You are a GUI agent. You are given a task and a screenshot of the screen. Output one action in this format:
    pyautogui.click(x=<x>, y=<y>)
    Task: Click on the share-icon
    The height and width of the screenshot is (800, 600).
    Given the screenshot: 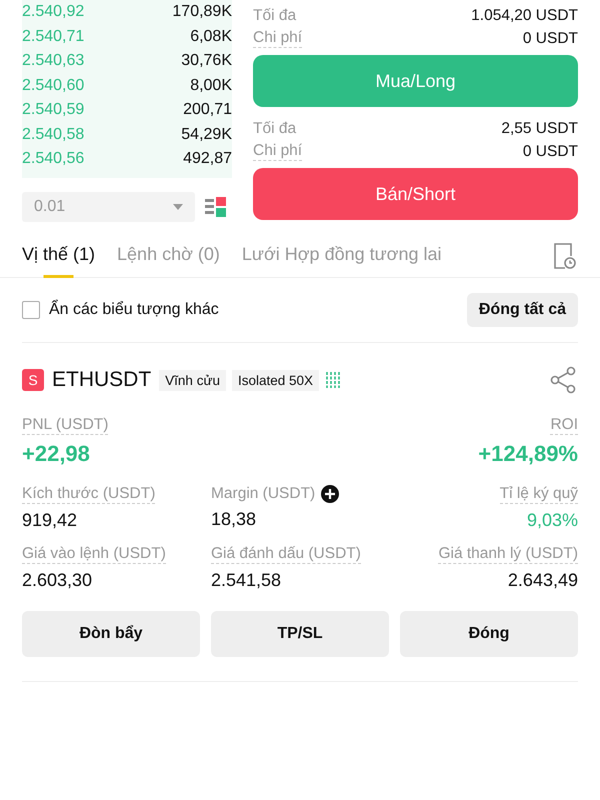 What is the action you would take?
    pyautogui.click(x=564, y=380)
    